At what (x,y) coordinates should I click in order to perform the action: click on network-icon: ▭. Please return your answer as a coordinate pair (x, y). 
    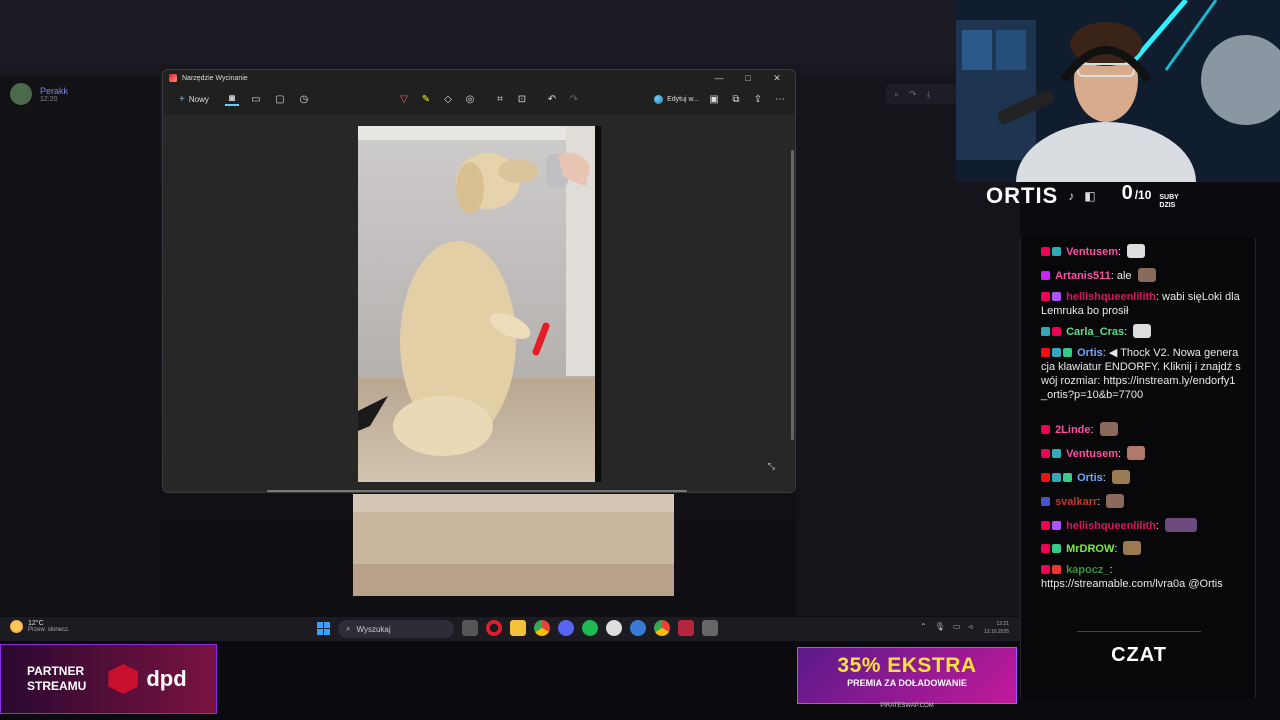
    Looking at the image, I should click on (957, 626).